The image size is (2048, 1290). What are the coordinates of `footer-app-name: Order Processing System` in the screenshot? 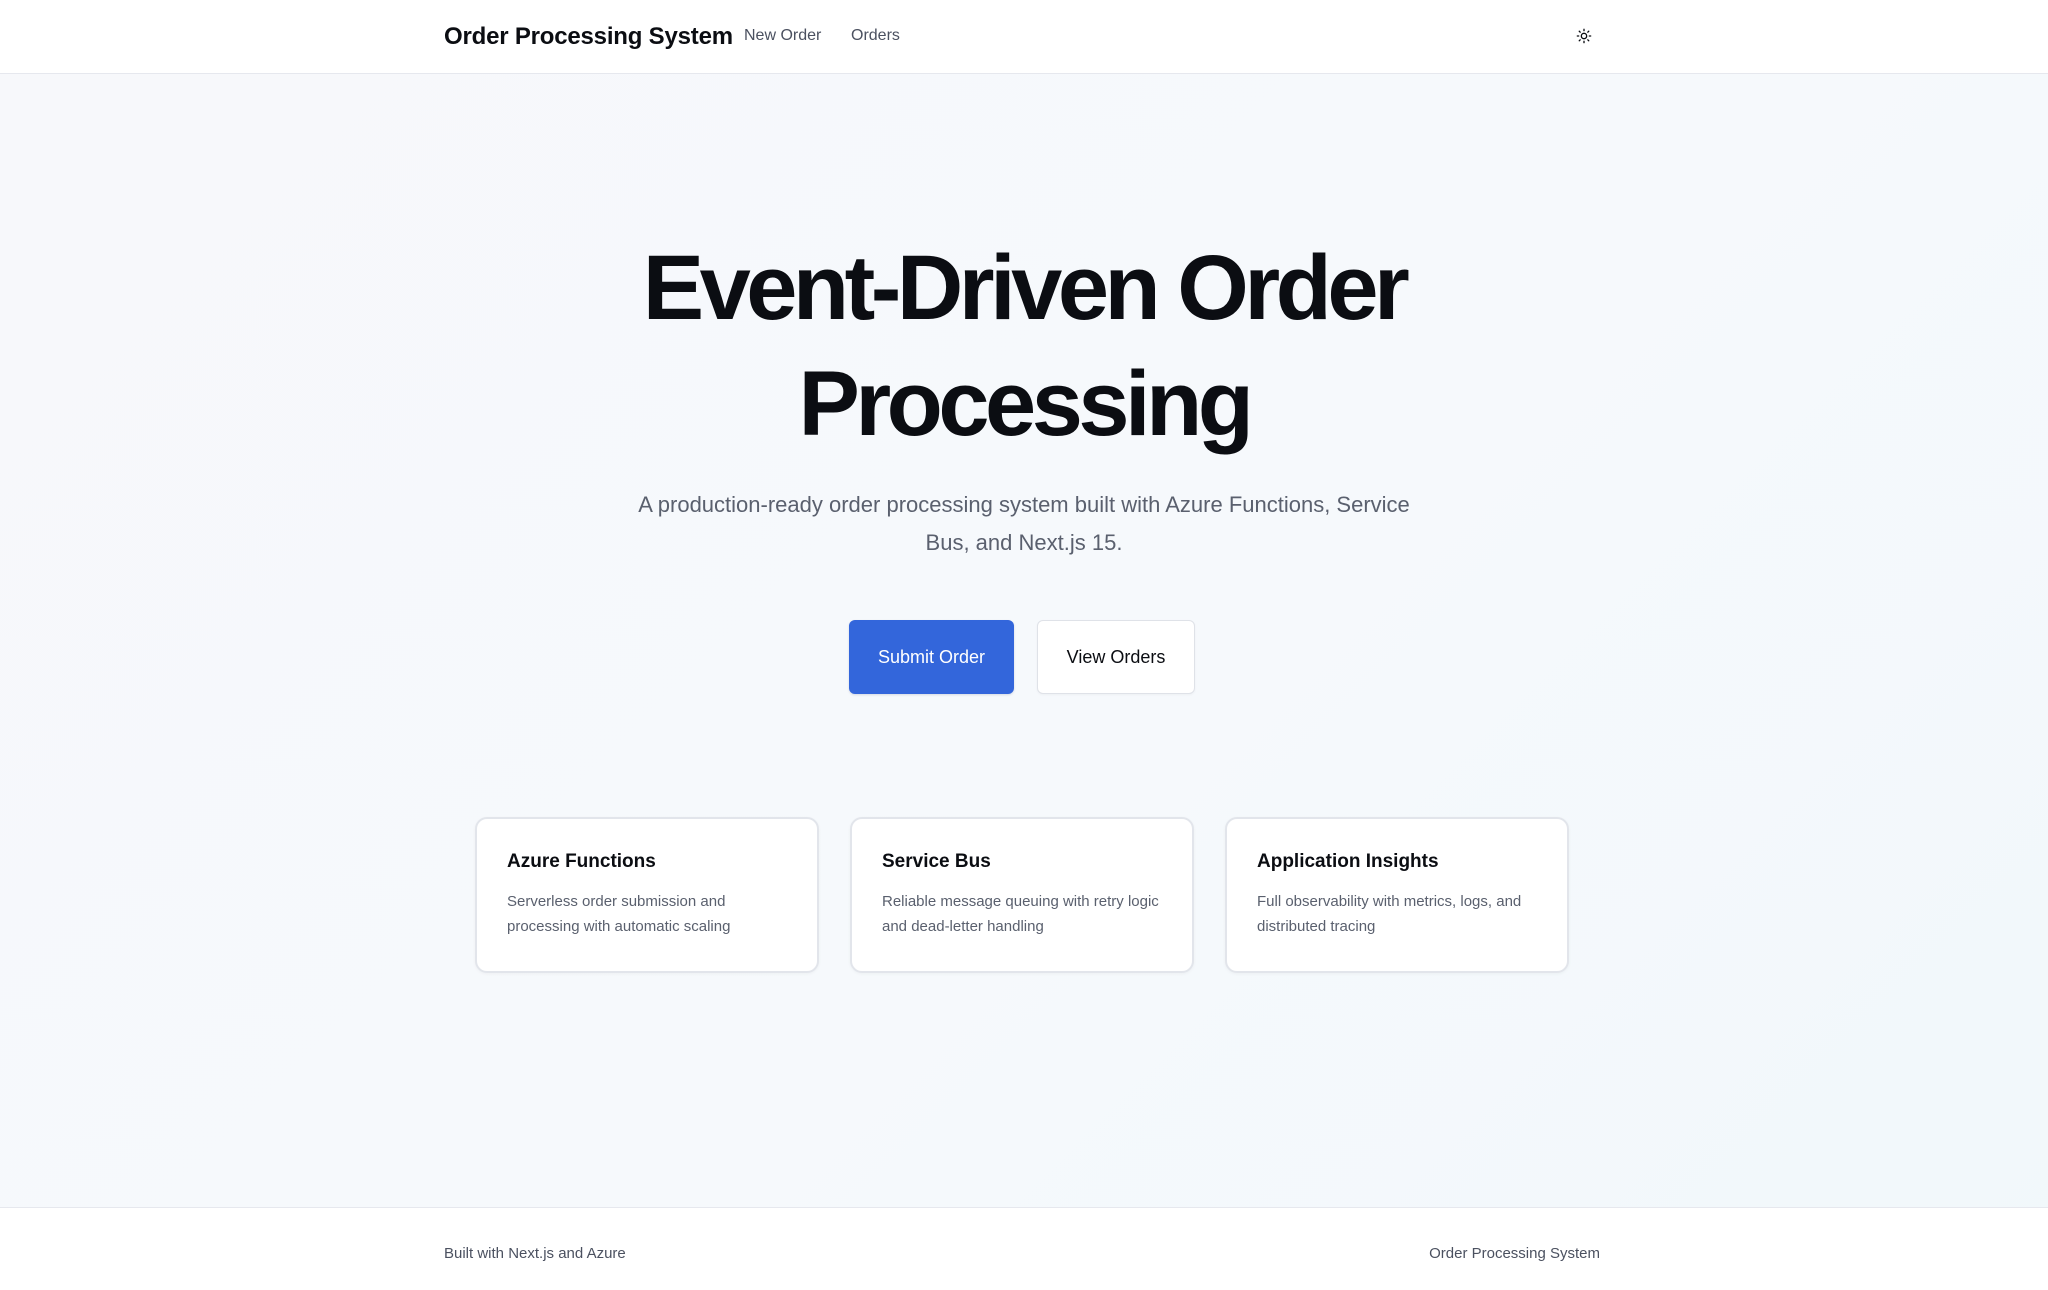 It's located at (1514, 1253).